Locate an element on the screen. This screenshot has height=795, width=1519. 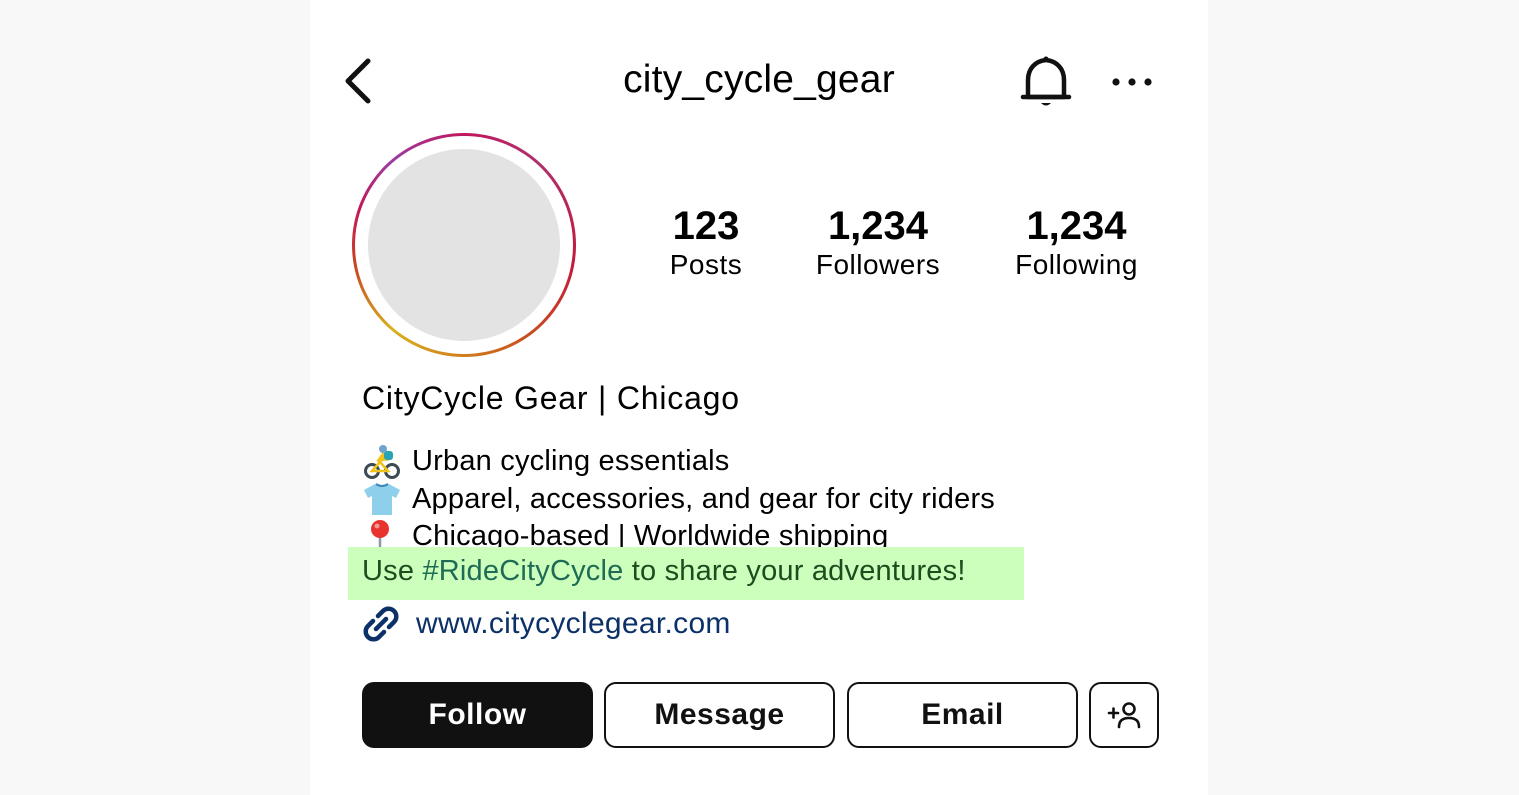
stat-following: 1,234 Following is located at coordinates (1076, 243).